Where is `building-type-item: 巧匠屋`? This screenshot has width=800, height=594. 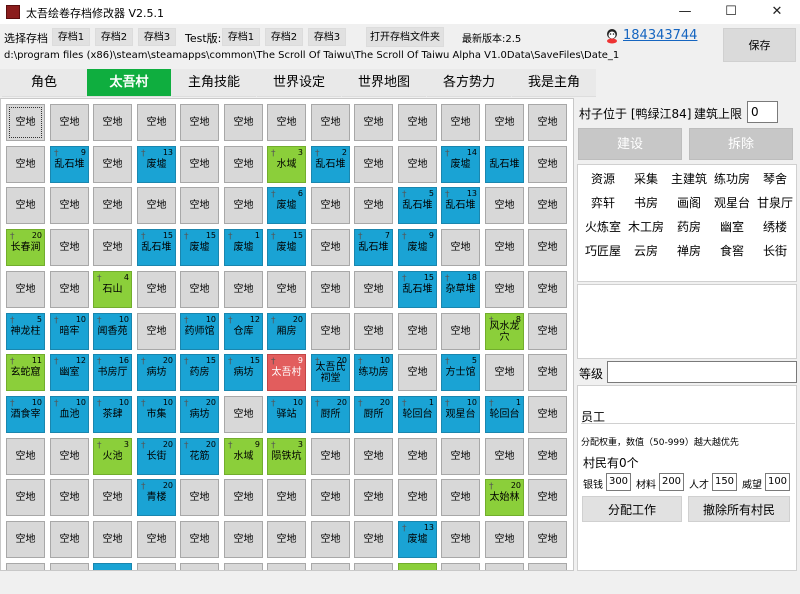
building-type-item: 巧匠屋 is located at coordinates (603, 250).